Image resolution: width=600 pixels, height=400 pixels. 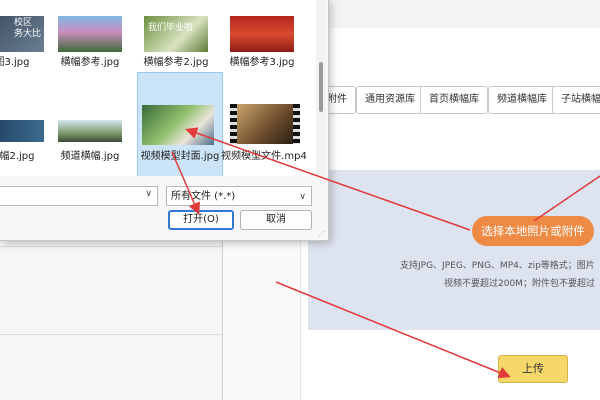 I want to click on file-name: 横幅参考2.jpg, so click(x=176, y=62).